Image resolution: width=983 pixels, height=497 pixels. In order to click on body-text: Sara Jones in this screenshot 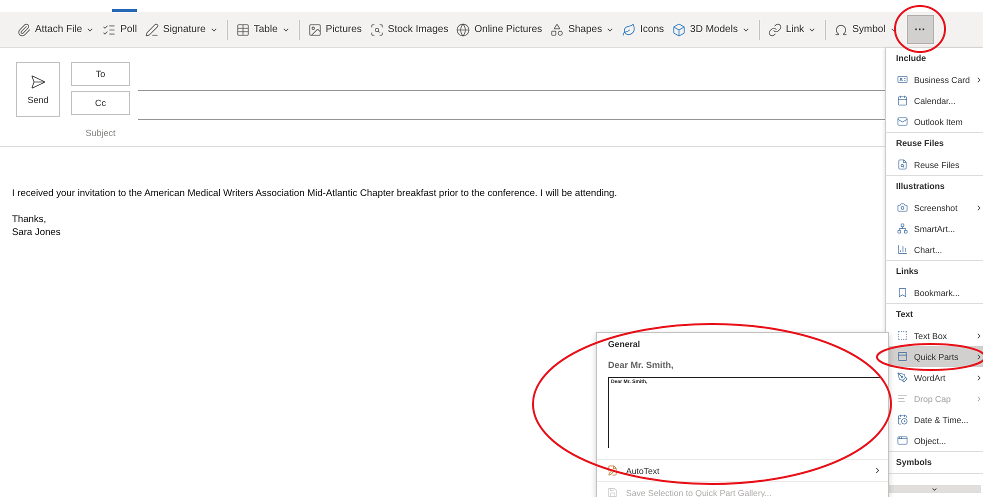, I will do `click(37, 232)`.